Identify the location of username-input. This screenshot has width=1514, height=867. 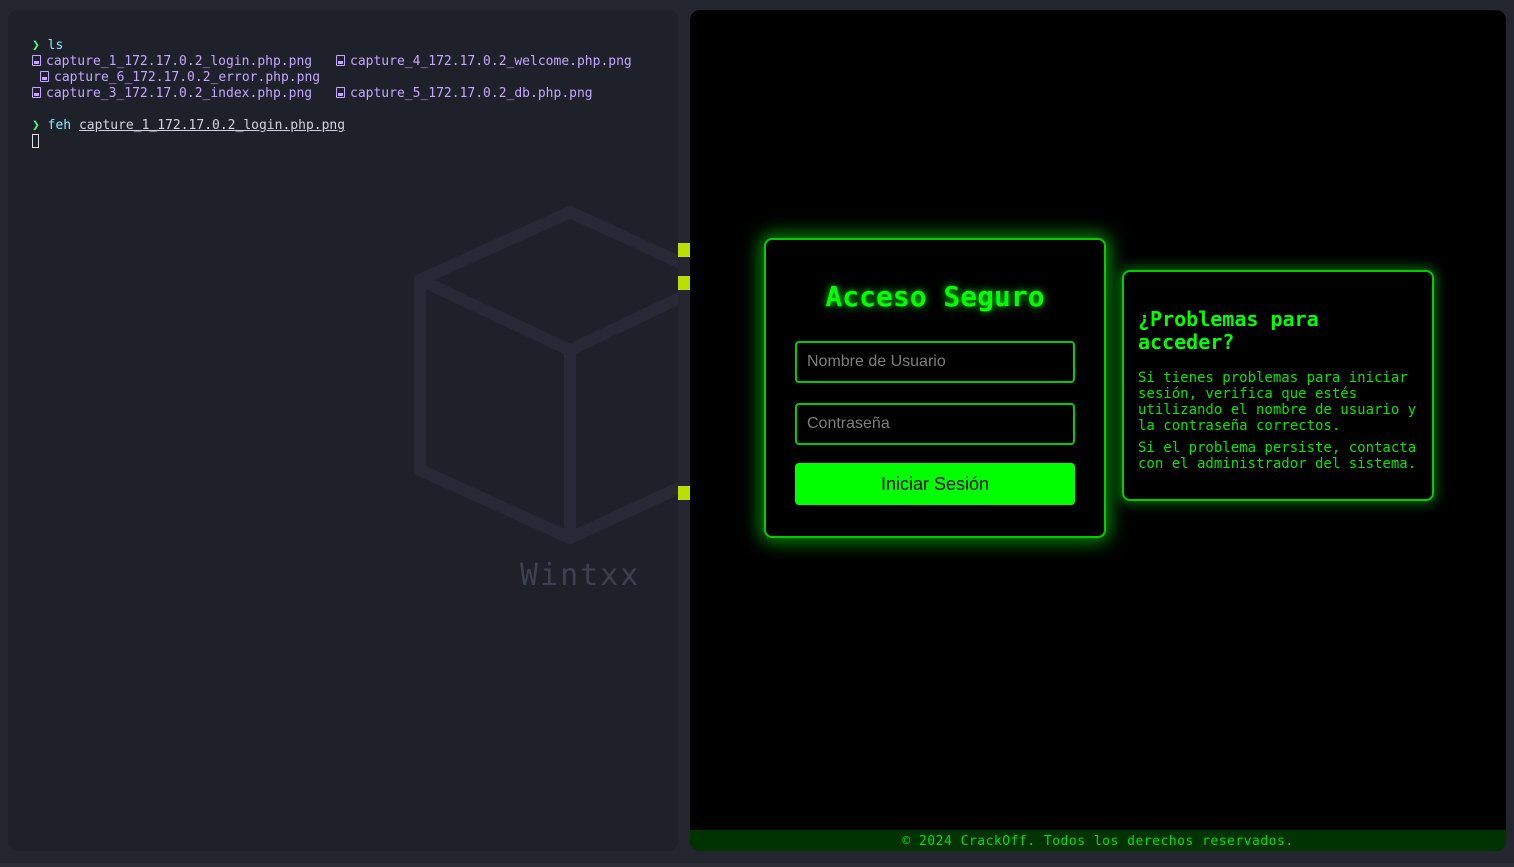
(935, 362).